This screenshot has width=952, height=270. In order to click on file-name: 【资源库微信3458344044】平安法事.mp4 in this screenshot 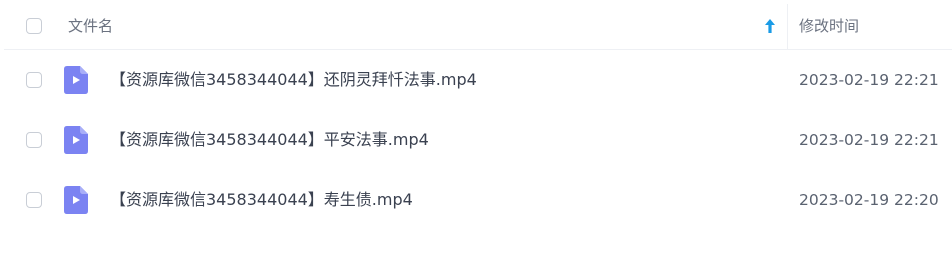, I will do `click(269, 140)`.